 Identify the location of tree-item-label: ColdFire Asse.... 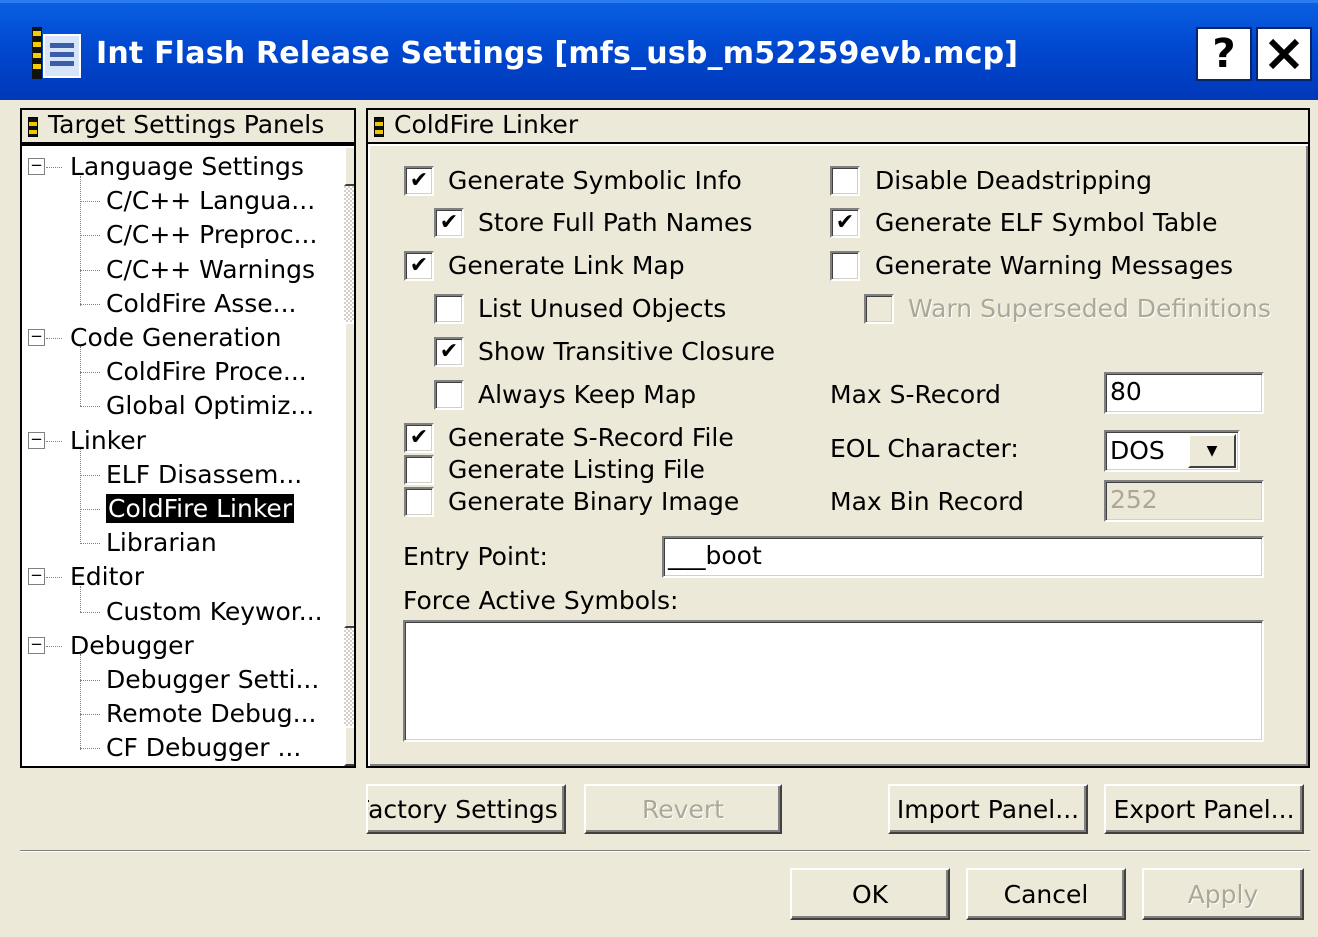
(201, 303).